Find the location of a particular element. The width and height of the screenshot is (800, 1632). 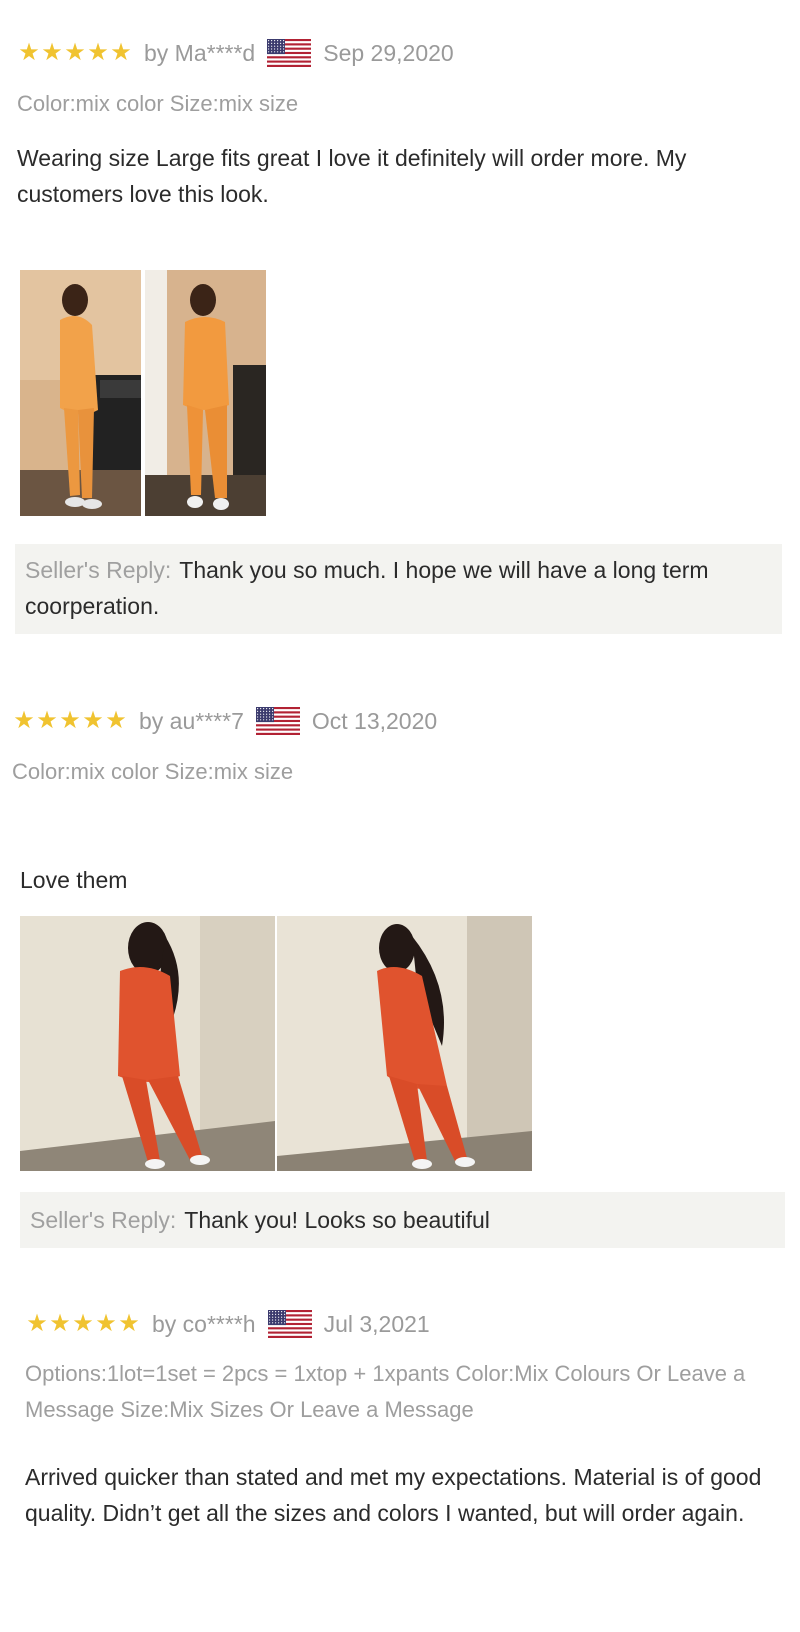

review-meta: ★ ★ ★ ★ ★ by Ma****d Sep 29,2020 is located at coordinates (235, 53).